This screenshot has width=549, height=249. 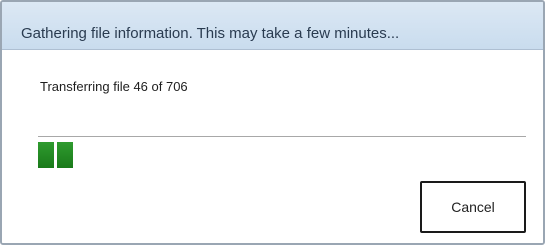 I want to click on transfer-status-text: Transferring file 46 of 706, so click(x=114, y=86).